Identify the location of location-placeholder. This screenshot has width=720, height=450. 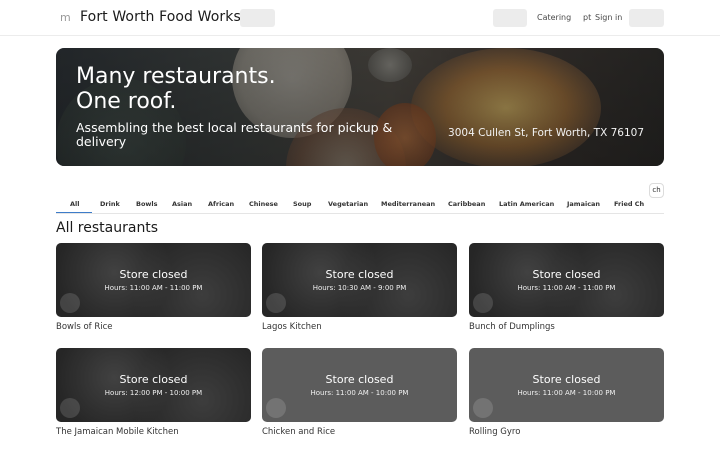
(257, 18).